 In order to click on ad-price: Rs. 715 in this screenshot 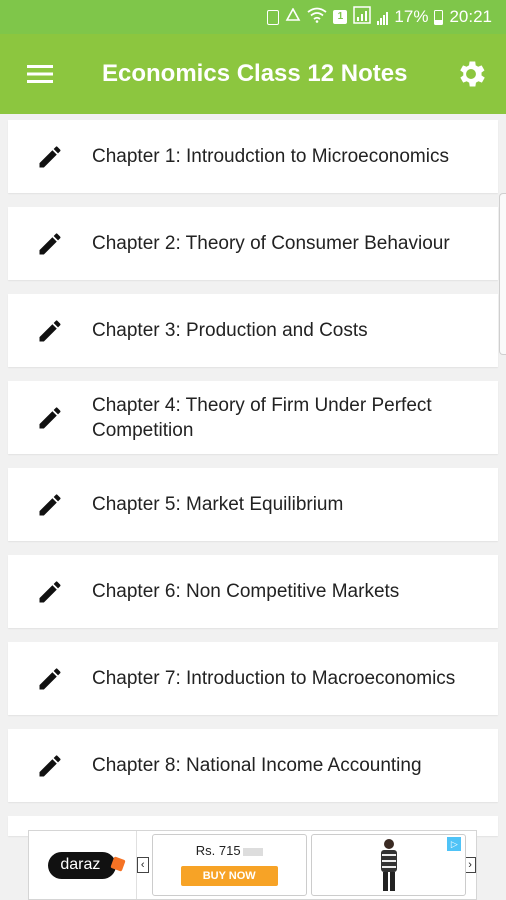, I will do `click(218, 850)`.